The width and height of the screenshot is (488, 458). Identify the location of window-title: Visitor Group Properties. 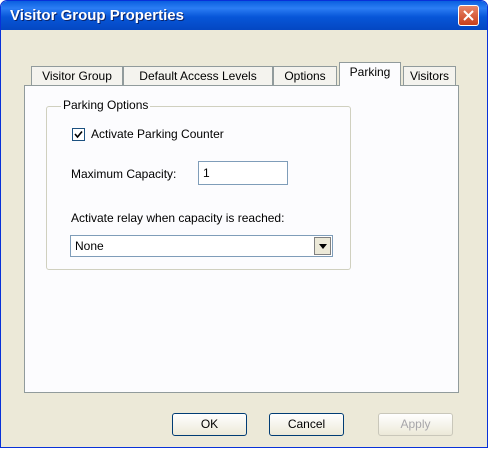
(97, 15).